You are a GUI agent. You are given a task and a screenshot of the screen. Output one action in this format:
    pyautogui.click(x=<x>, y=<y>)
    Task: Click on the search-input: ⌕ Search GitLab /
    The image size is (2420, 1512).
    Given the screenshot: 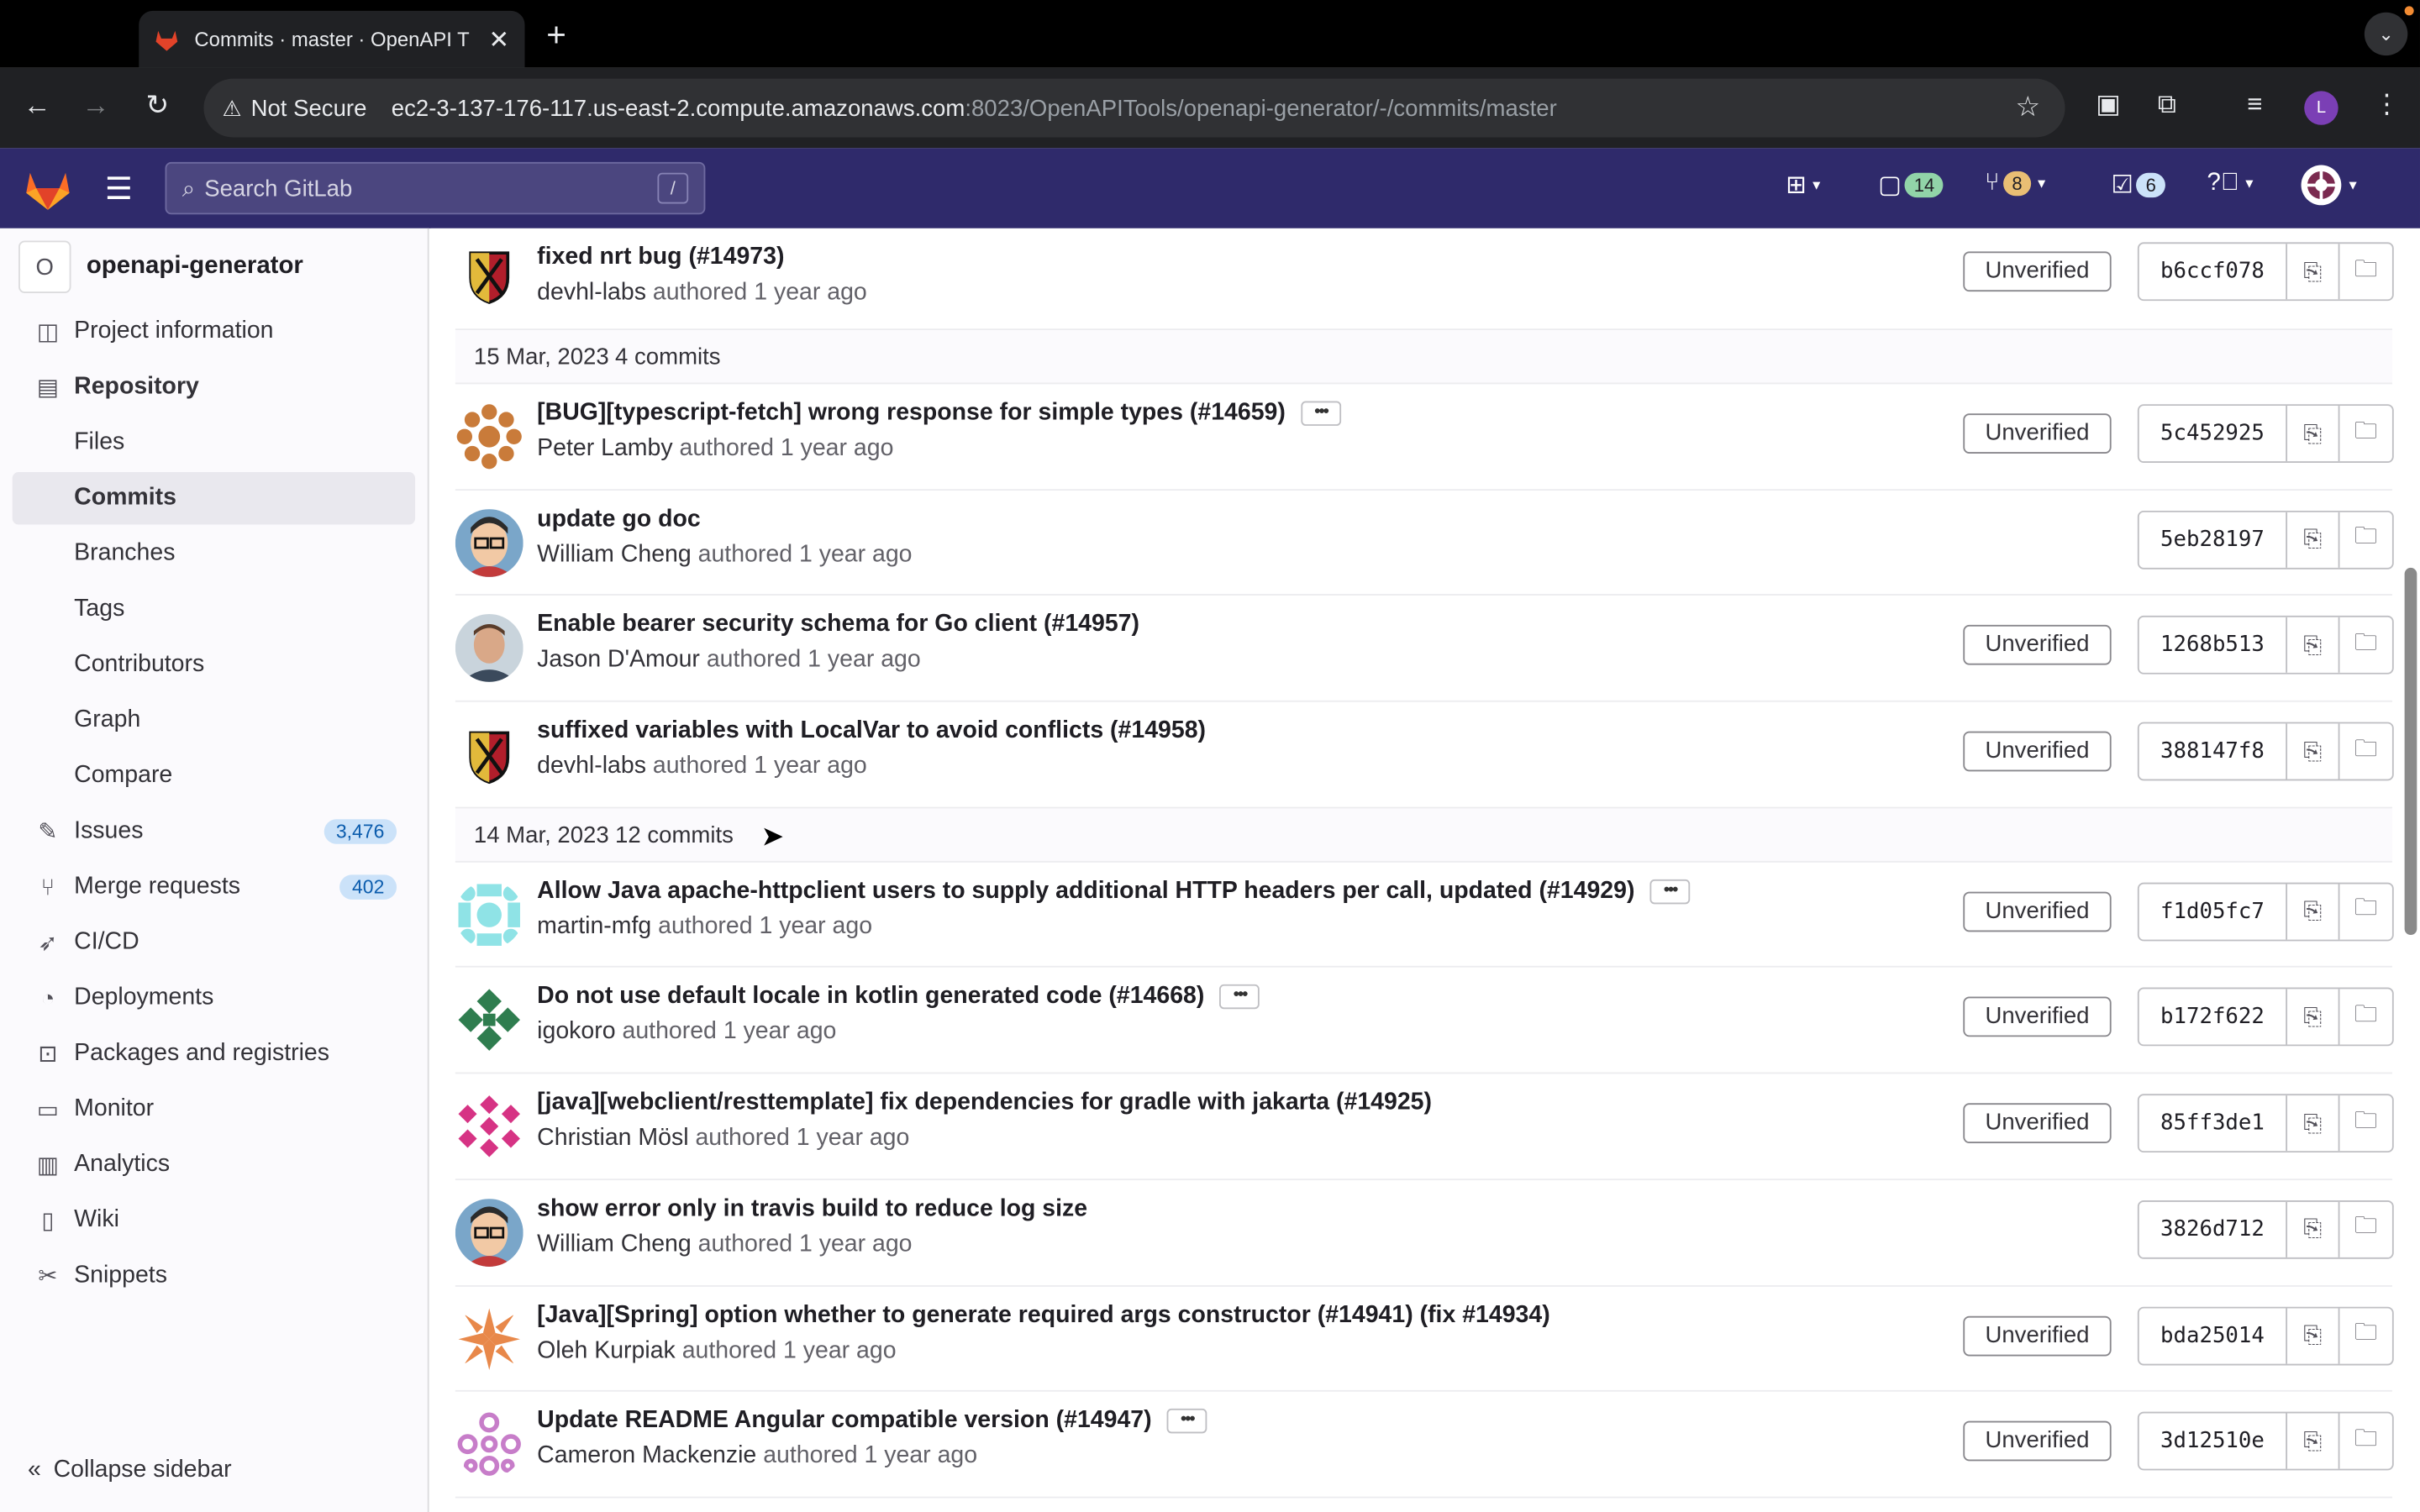 What is the action you would take?
    pyautogui.click(x=435, y=188)
    